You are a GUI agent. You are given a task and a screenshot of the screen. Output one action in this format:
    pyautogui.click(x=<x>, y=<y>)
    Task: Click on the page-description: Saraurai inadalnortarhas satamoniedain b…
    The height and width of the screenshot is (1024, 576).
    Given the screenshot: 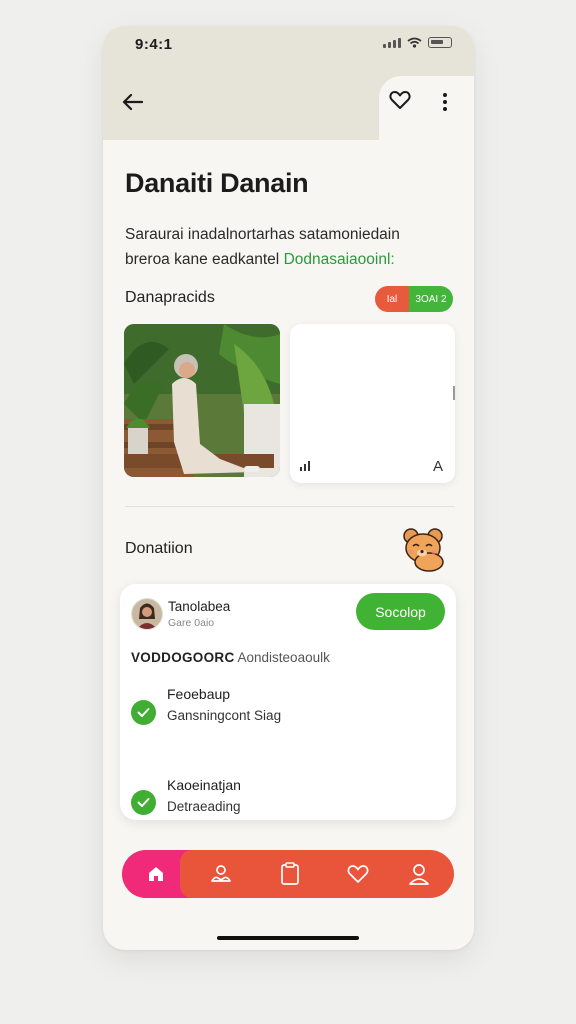 What is the action you would take?
    pyautogui.click(x=290, y=247)
    